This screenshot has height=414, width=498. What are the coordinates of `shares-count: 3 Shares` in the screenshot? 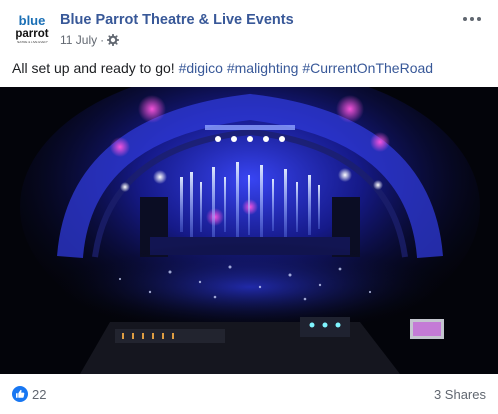 It's located at (460, 394).